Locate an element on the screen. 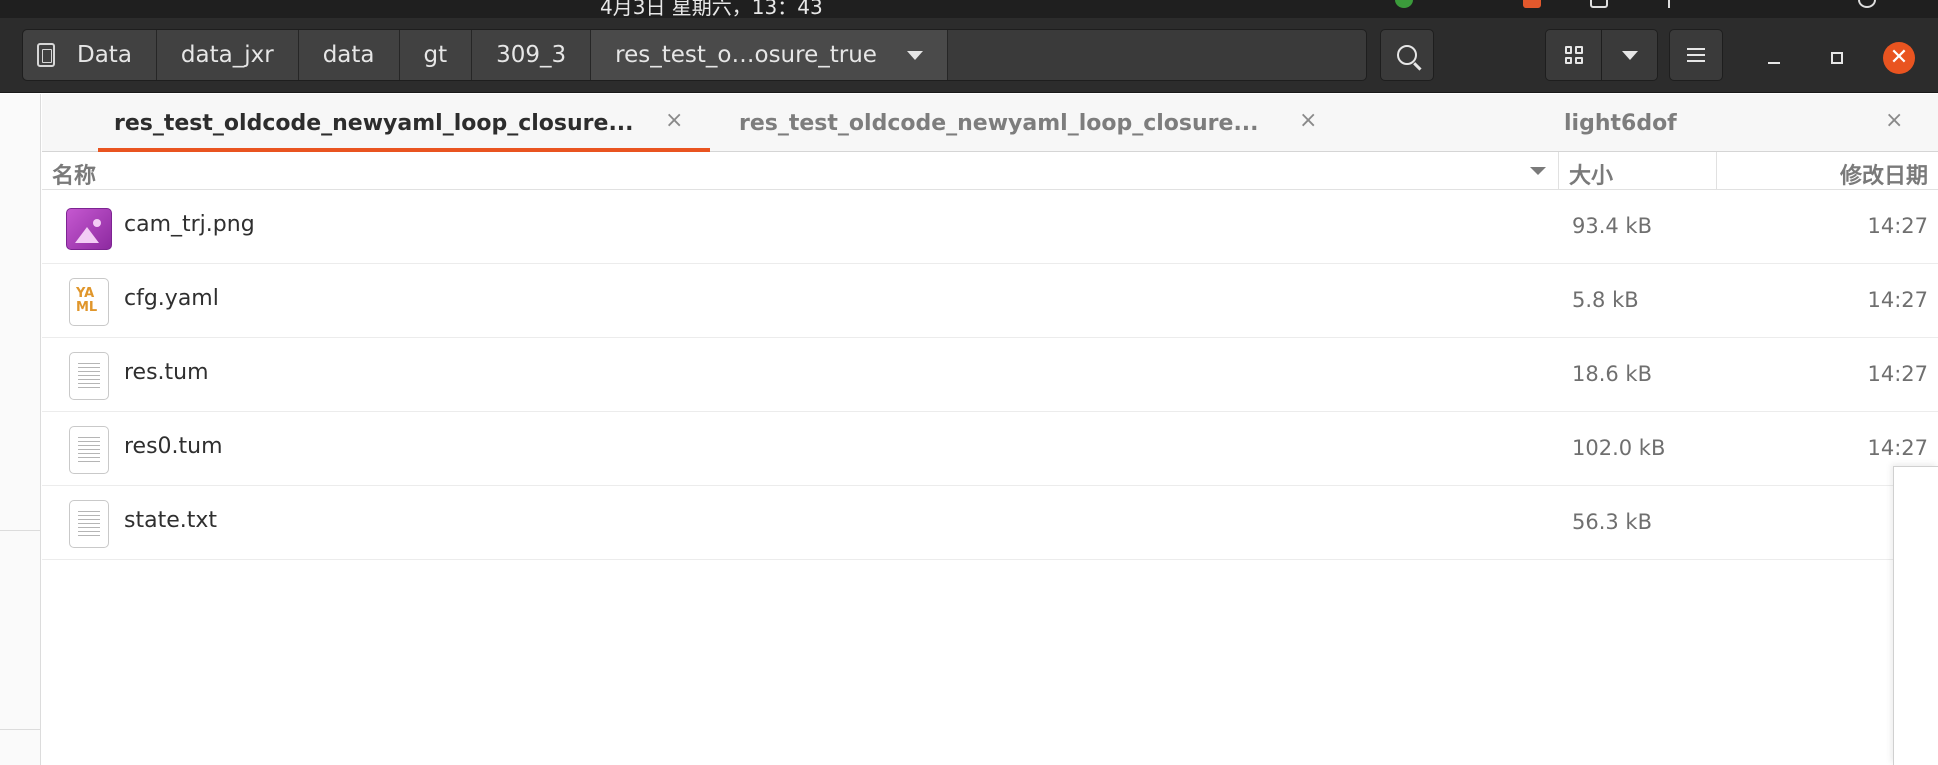 Image resolution: width=1938 pixels, height=765 pixels. breadcrumb-gt: gt is located at coordinates (436, 55).